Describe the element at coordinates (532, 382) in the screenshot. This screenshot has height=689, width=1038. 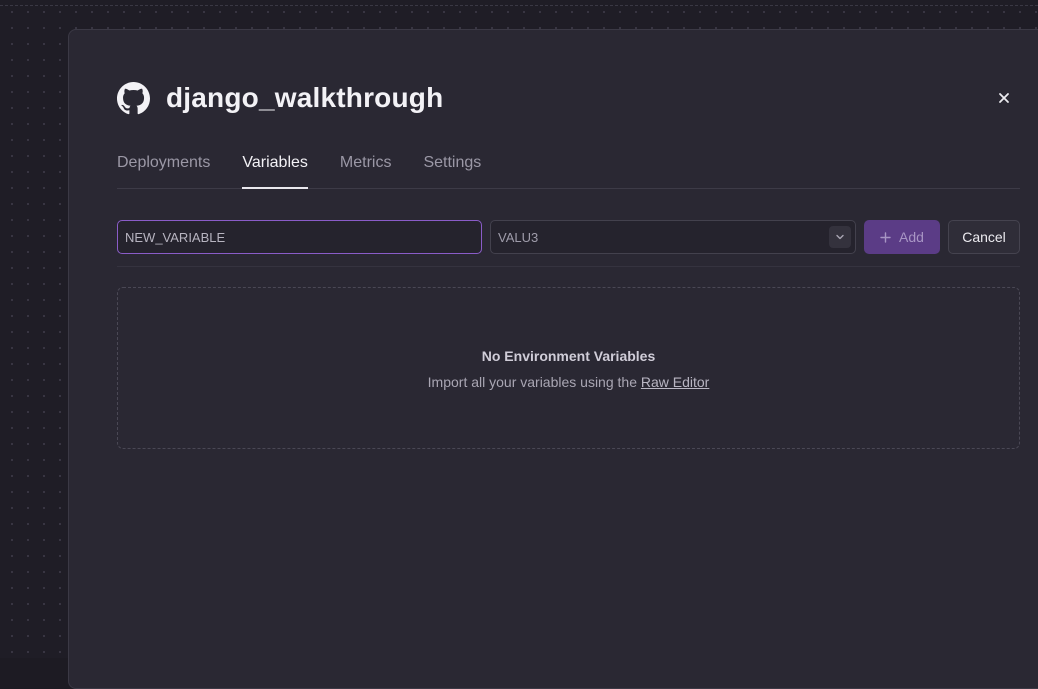
I see `empty-state-text: Import all your variables using the` at that location.